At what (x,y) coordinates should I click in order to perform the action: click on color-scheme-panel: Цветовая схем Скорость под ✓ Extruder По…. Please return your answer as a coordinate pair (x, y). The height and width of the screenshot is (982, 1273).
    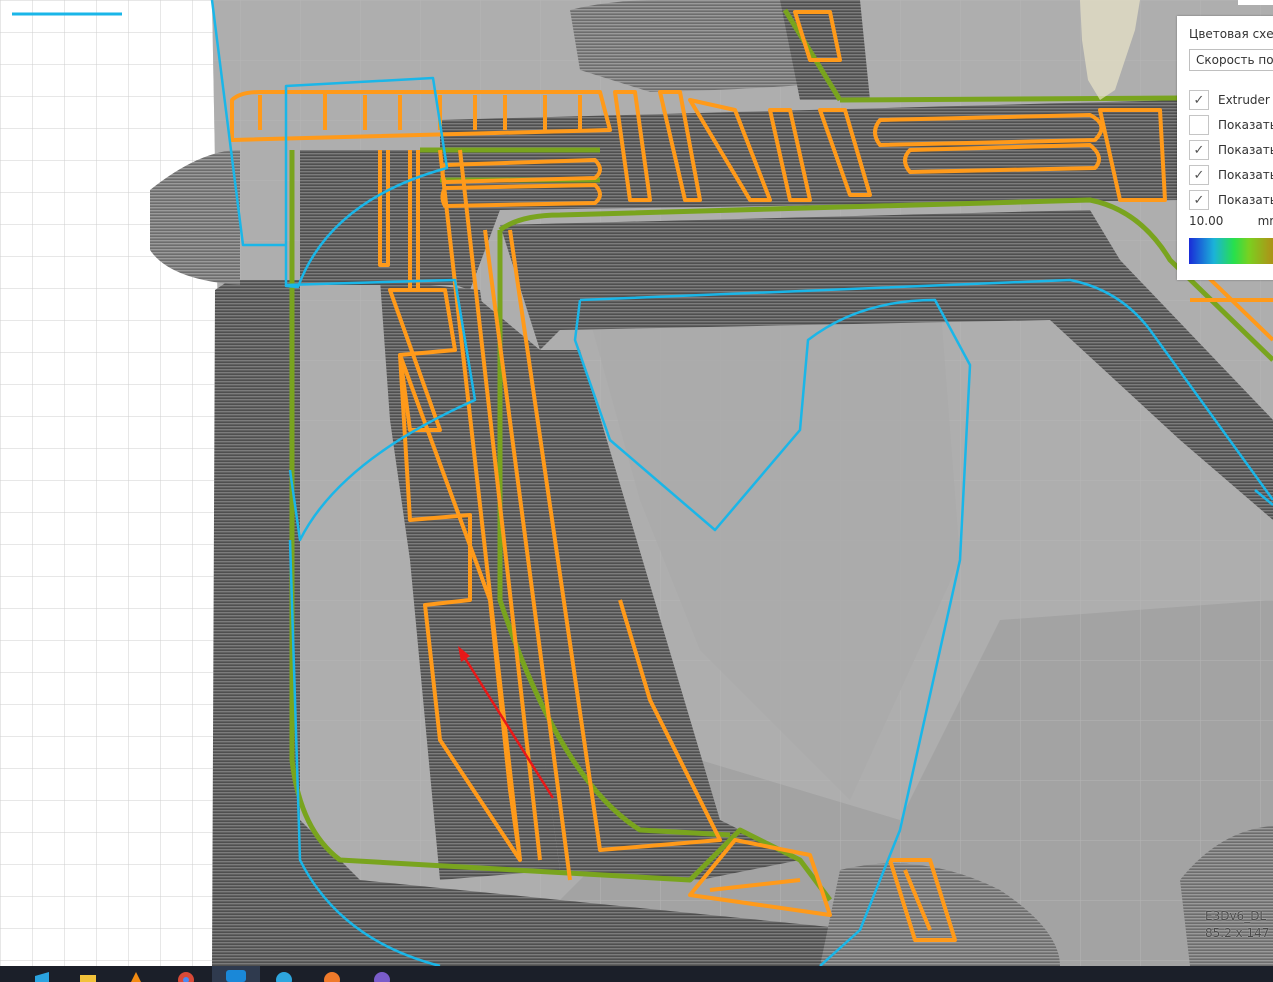
    Looking at the image, I should click on (1225, 148).